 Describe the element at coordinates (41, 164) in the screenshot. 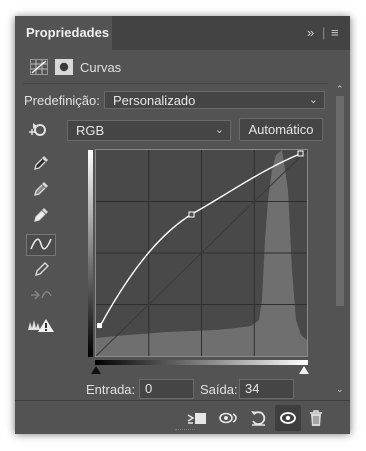

I see `black-eyedropper-icon` at that location.